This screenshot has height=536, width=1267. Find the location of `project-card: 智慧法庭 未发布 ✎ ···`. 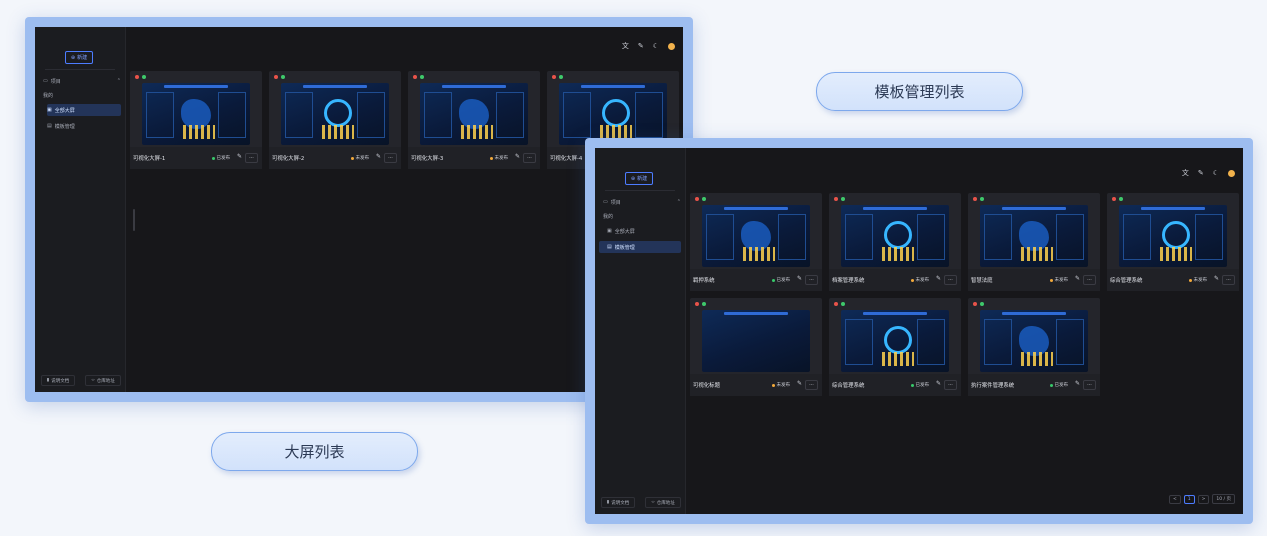

project-card: 智慧法庭 未发布 ✎ ··· is located at coordinates (1034, 242).